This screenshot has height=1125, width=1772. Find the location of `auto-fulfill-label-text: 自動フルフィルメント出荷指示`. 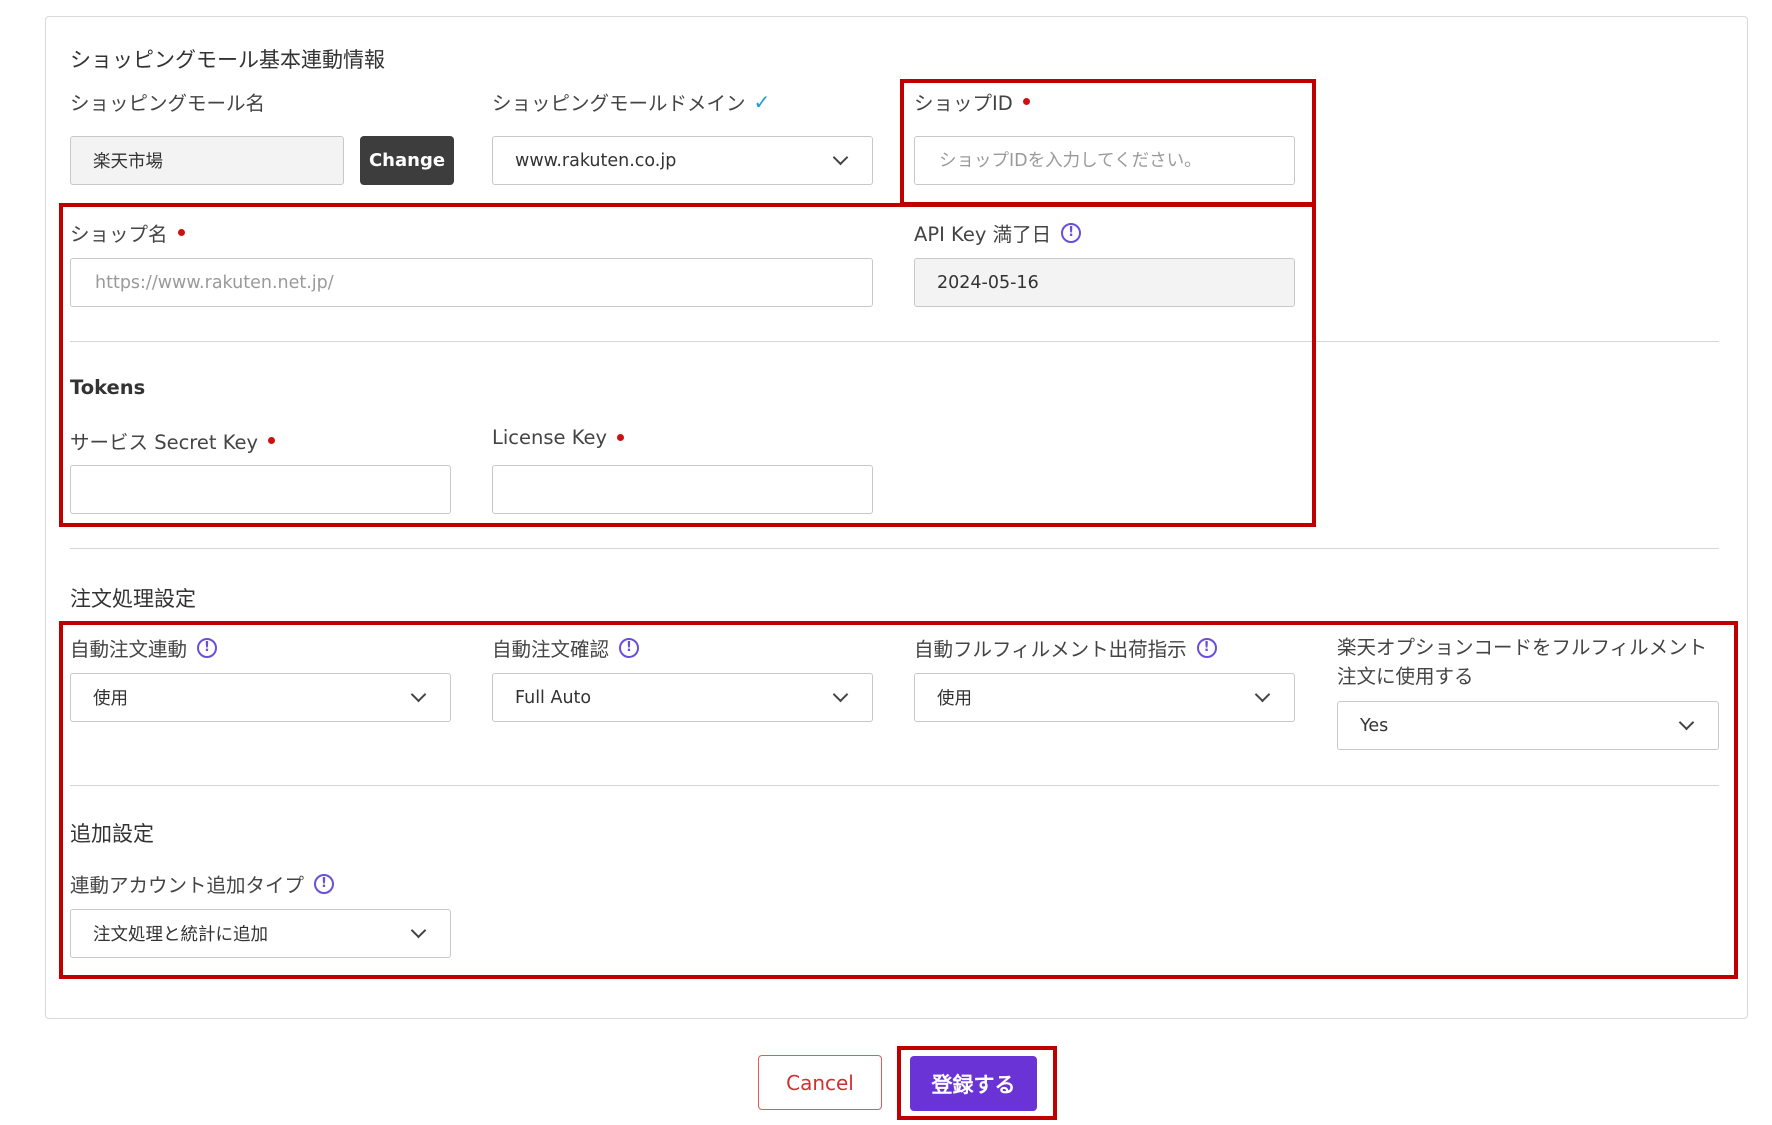

auto-fulfill-label-text: 自動フルフィルメント出荷指示 is located at coordinates (1050, 649).